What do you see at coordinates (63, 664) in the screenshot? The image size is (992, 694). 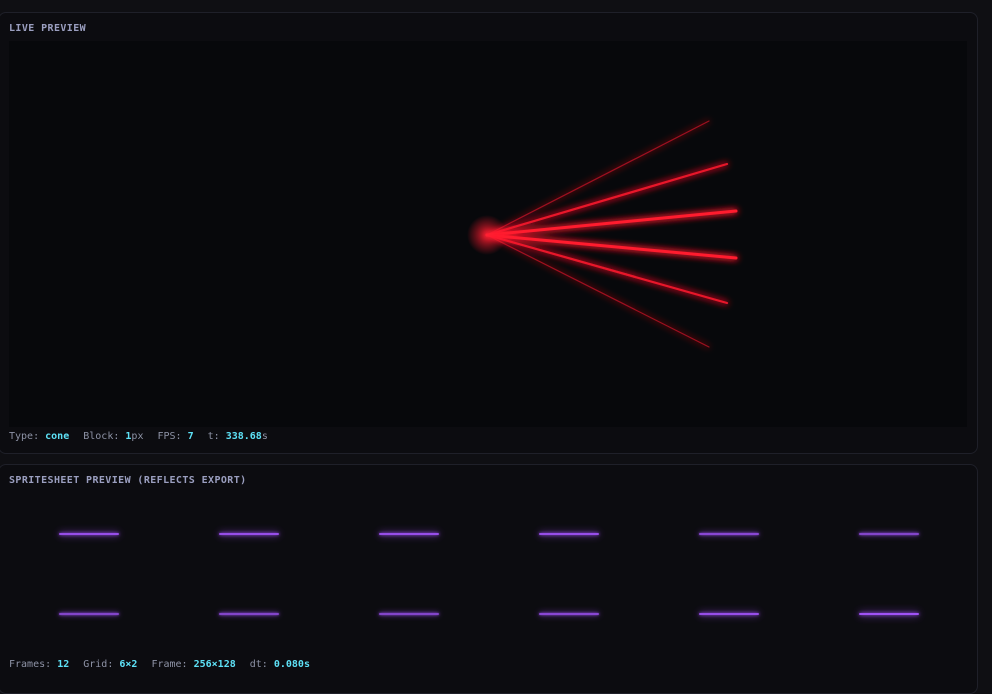 I see `frames-value: 12` at bounding box center [63, 664].